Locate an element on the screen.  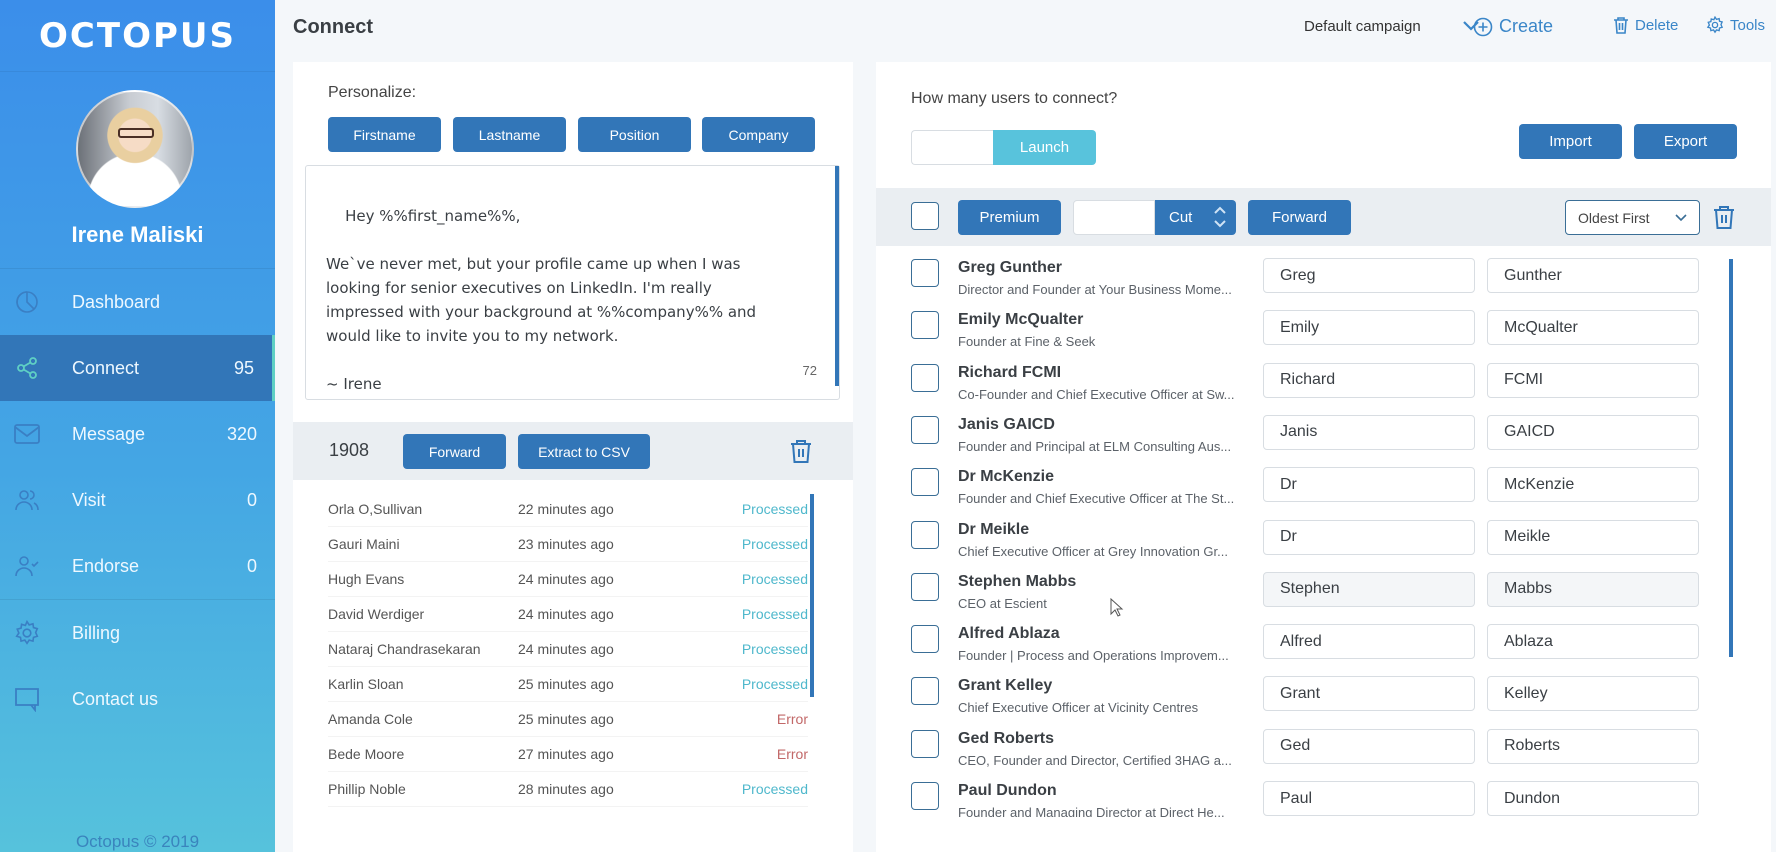
first-name-field: Richard is located at coordinates (1369, 380).